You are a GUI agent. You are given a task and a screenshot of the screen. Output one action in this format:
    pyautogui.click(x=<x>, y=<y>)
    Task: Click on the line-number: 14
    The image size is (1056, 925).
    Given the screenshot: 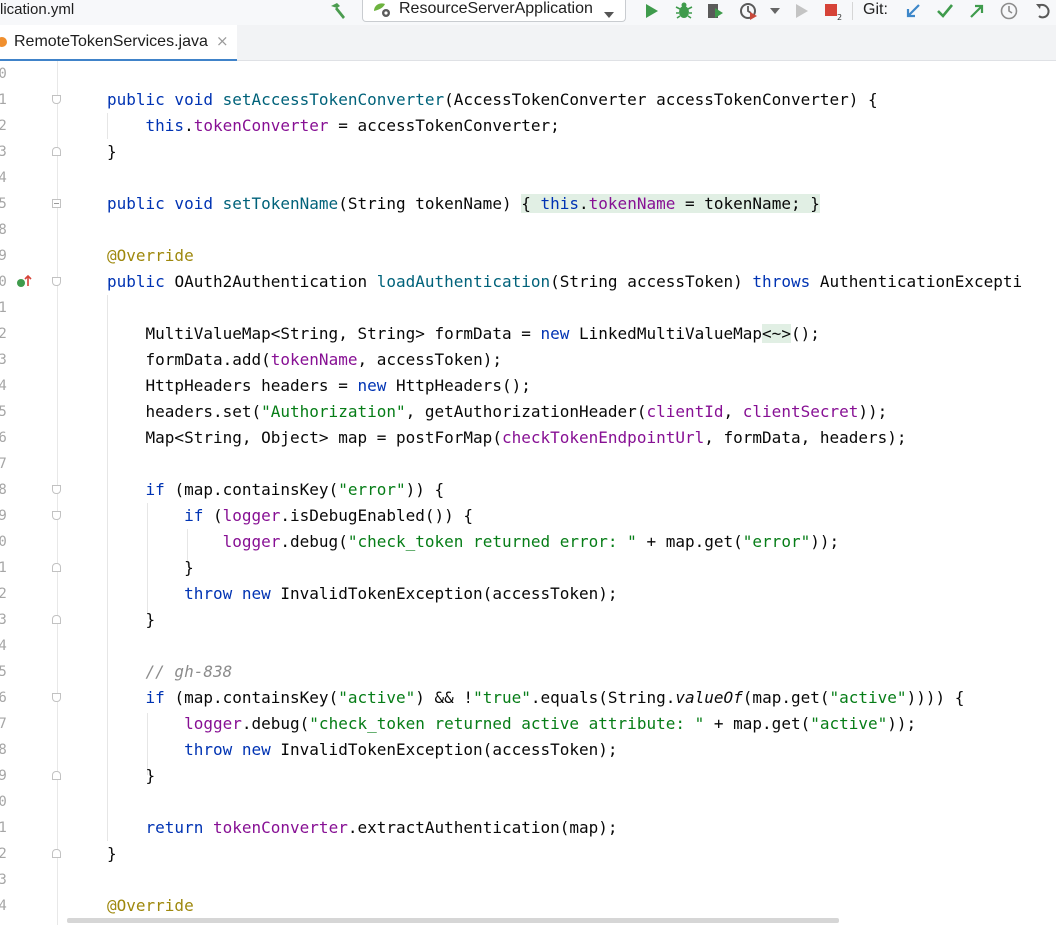 What is the action you would take?
    pyautogui.click(x=3, y=646)
    